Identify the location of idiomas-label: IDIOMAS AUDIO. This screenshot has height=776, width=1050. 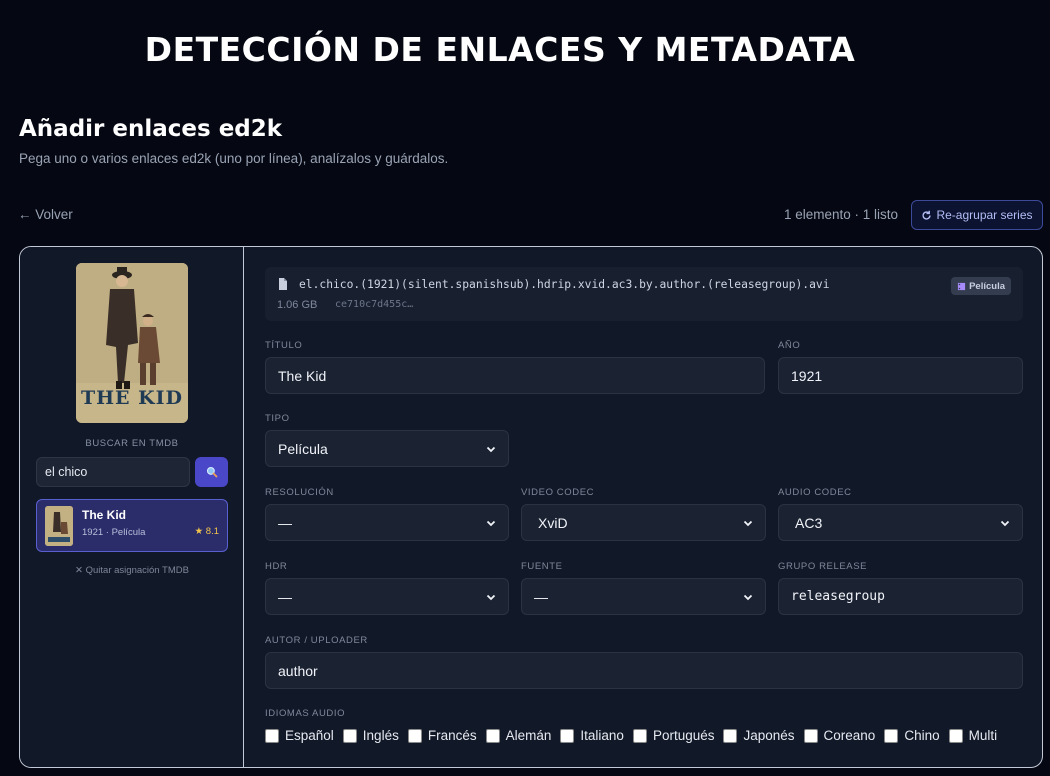
(305, 713).